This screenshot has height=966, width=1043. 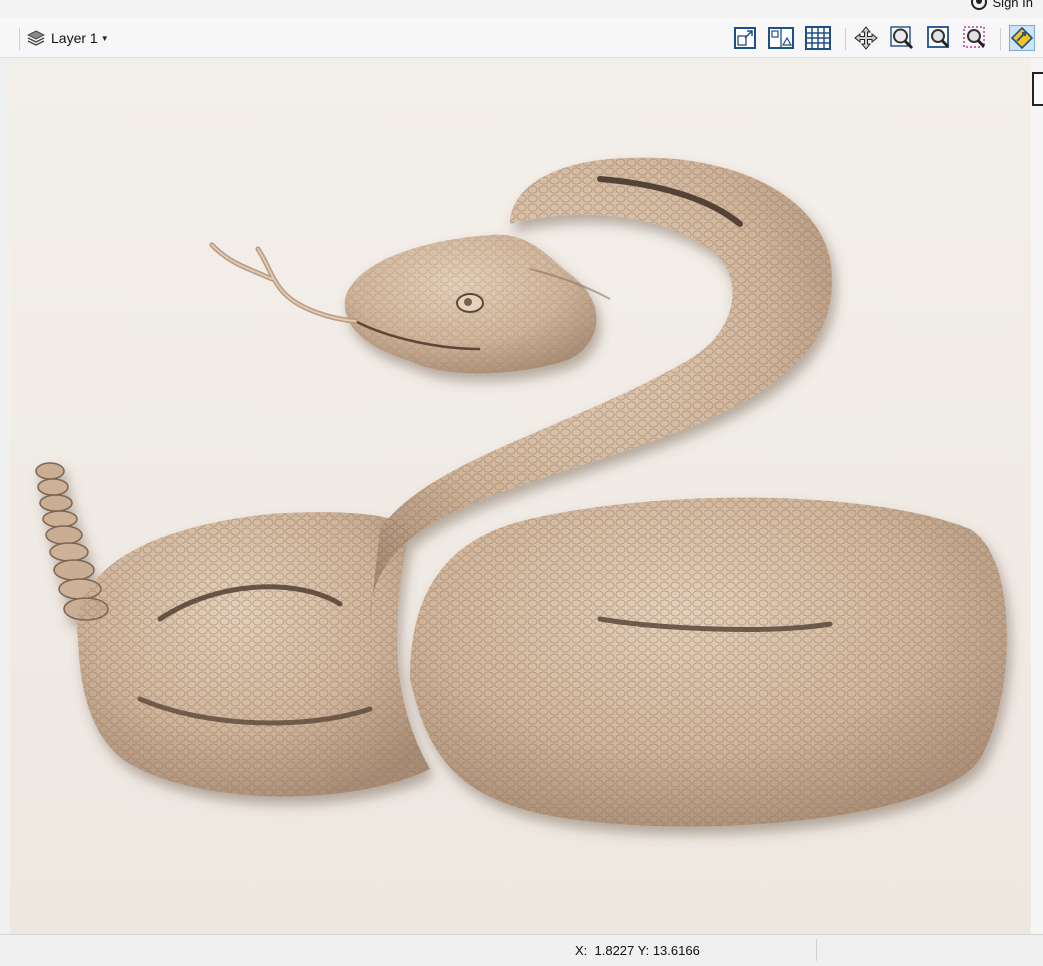 I want to click on vector-view-button, so click(x=781, y=38).